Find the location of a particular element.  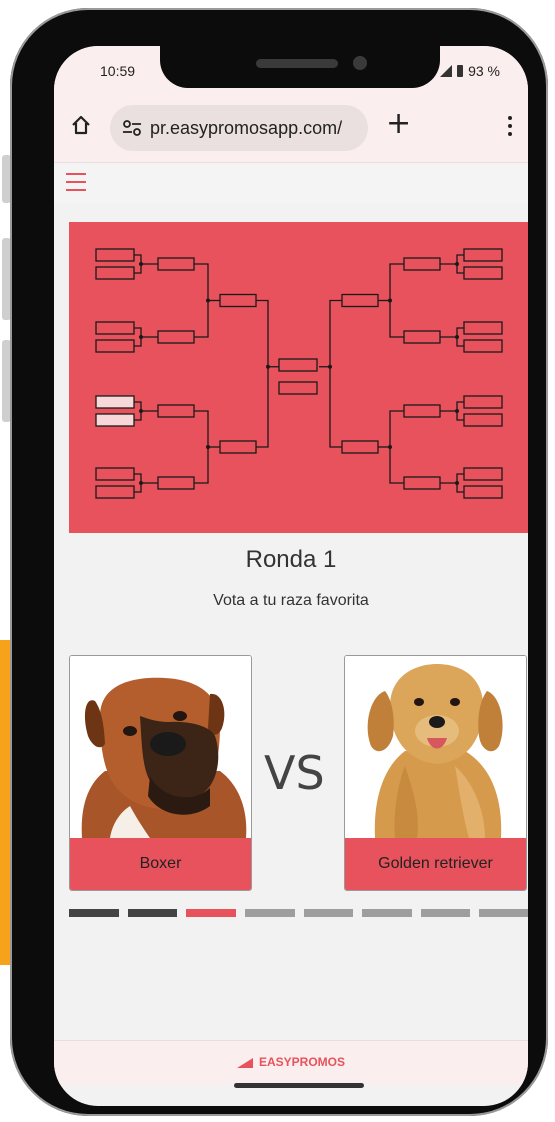

status-time: 10:59 is located at coordinates (118, 71).